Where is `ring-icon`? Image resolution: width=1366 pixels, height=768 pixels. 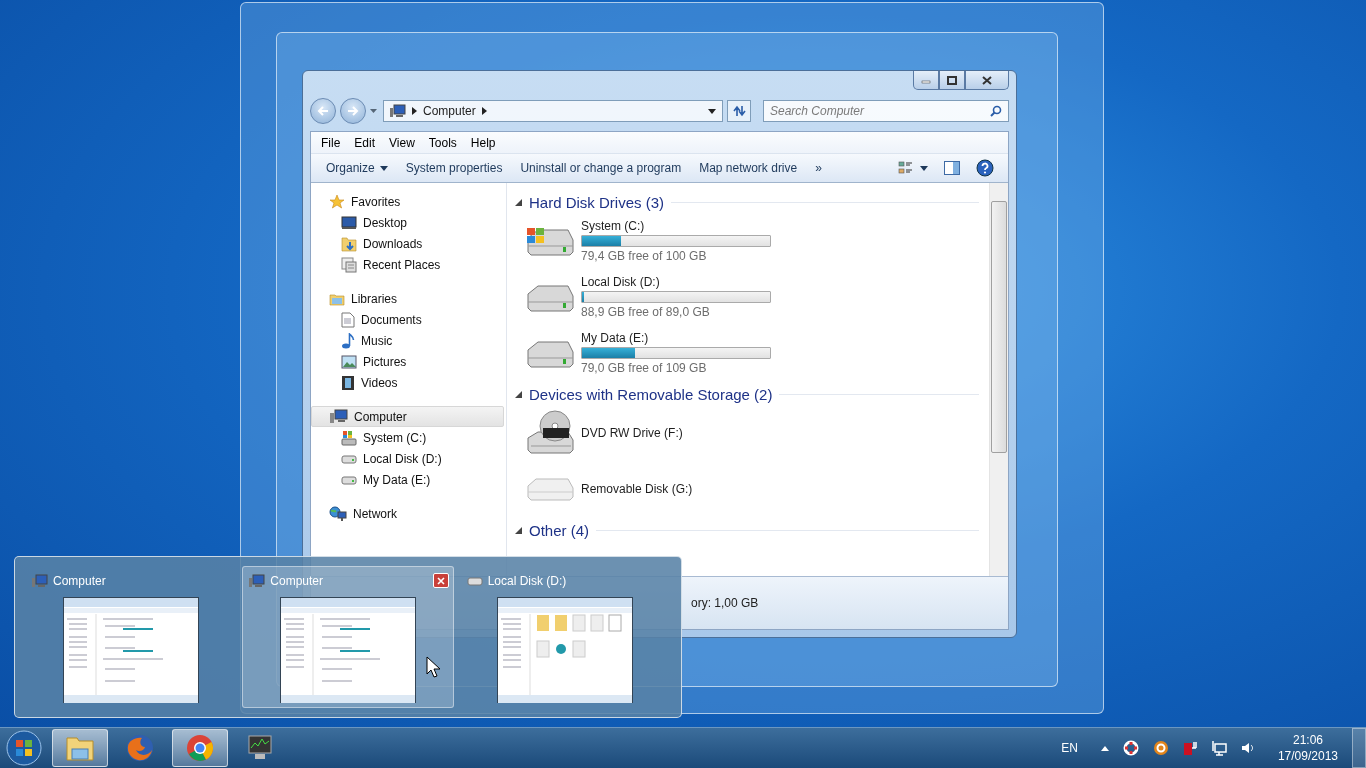
ring-icon is located at coordinates (1160, 748).